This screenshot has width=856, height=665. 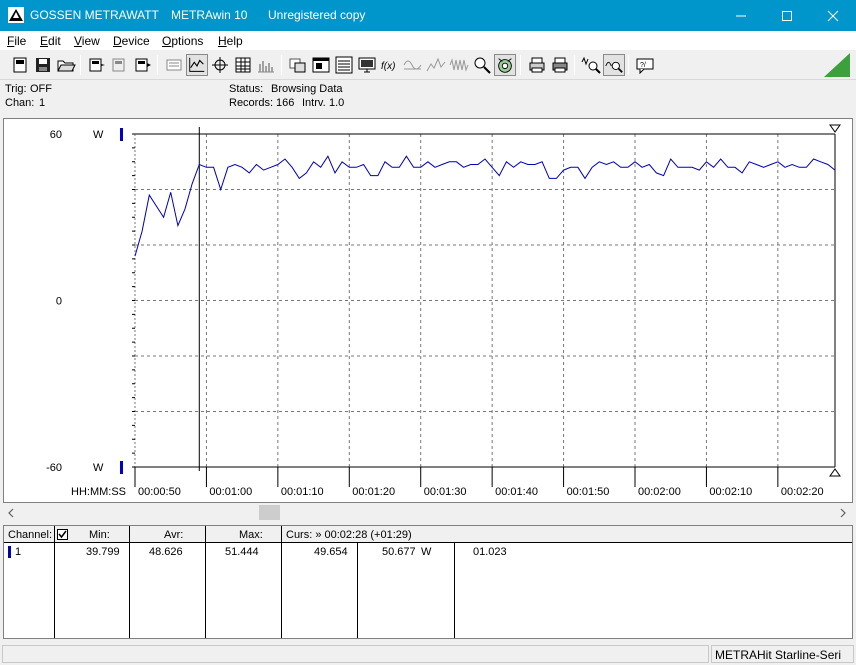 I want to click on header-channel: Channel:, so click(x=30, y=535).